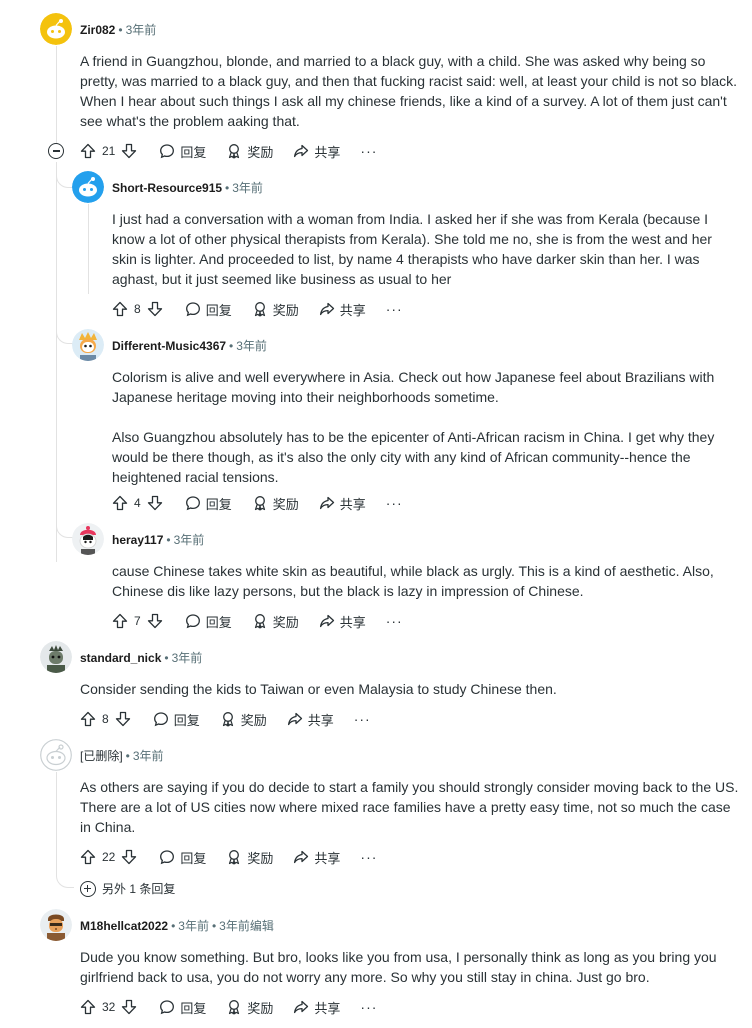 This screenshot has width=752, height=1028. Describe the element at coordinates (124, 926) in the screenshot. I see `author-name: M18hellcat2022` at that location.